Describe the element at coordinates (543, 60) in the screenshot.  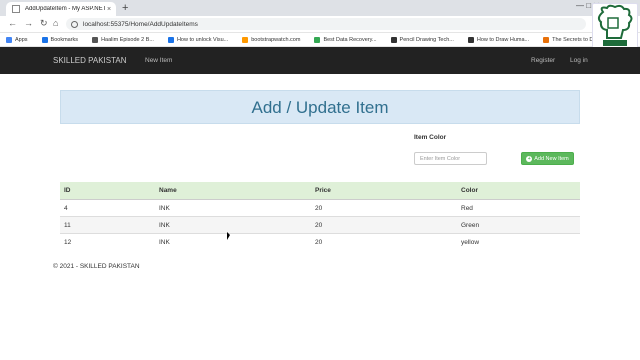
I see `nav-register: Register` at that location.